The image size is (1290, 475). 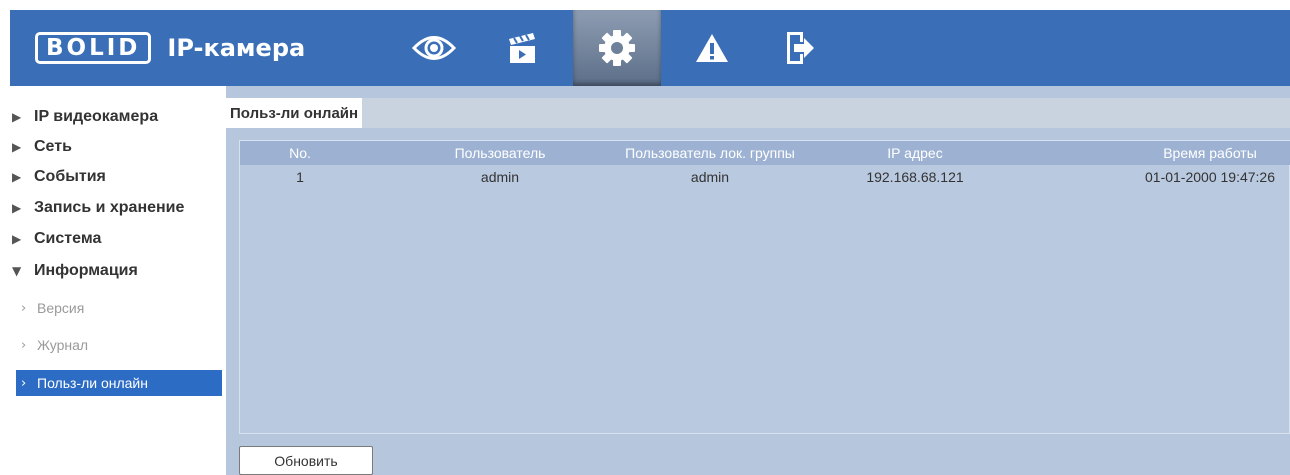 What do you see at coordinates (306, 460) in the screenshot?
I see `refresh-button: Обновить` at bounding box center [306, 460].